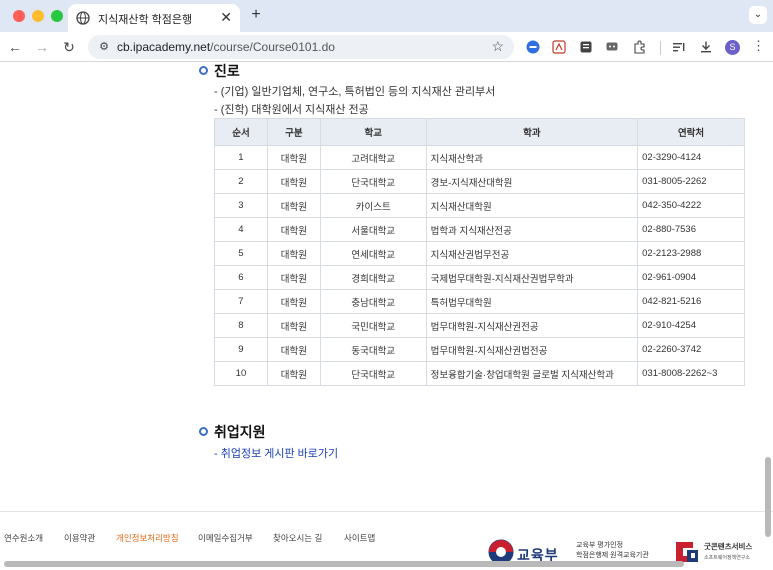 The width and height of the screenshot is (773, 570). What do you see at coordinates (240, 432) in the screenshot?
I see `employment-heading: 취업지원` at bounding box center [240, 432].